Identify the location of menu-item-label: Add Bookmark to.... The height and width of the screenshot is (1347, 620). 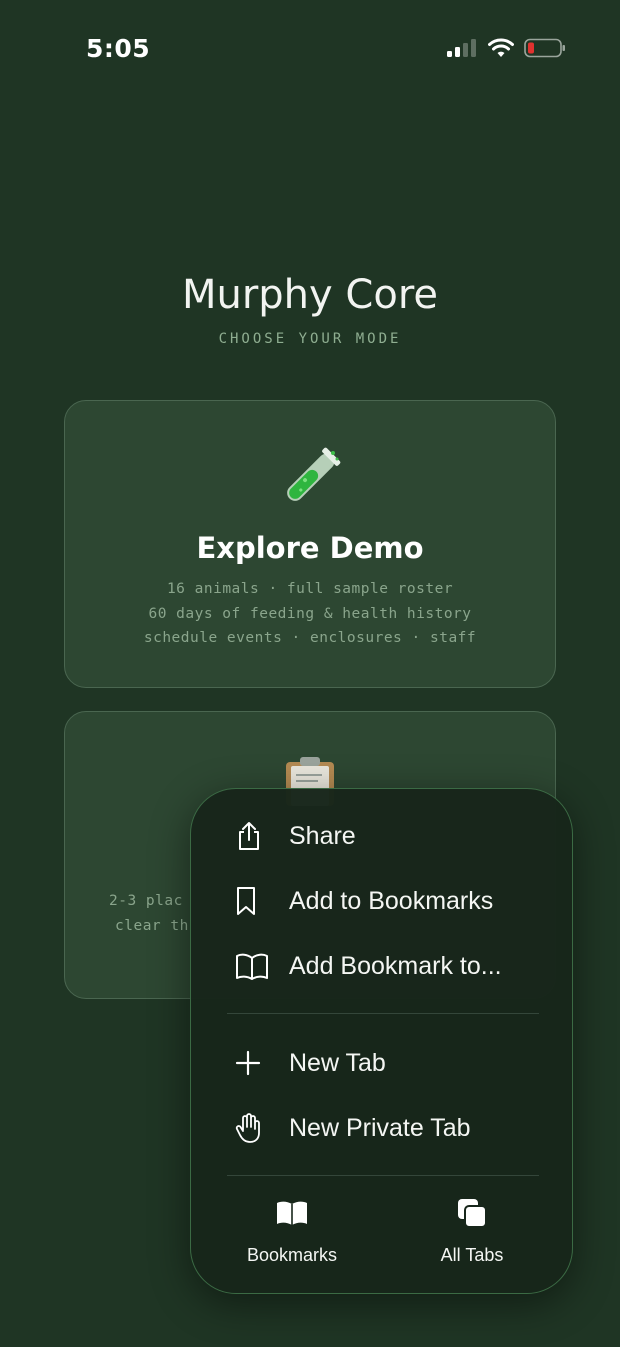
(395, 965).